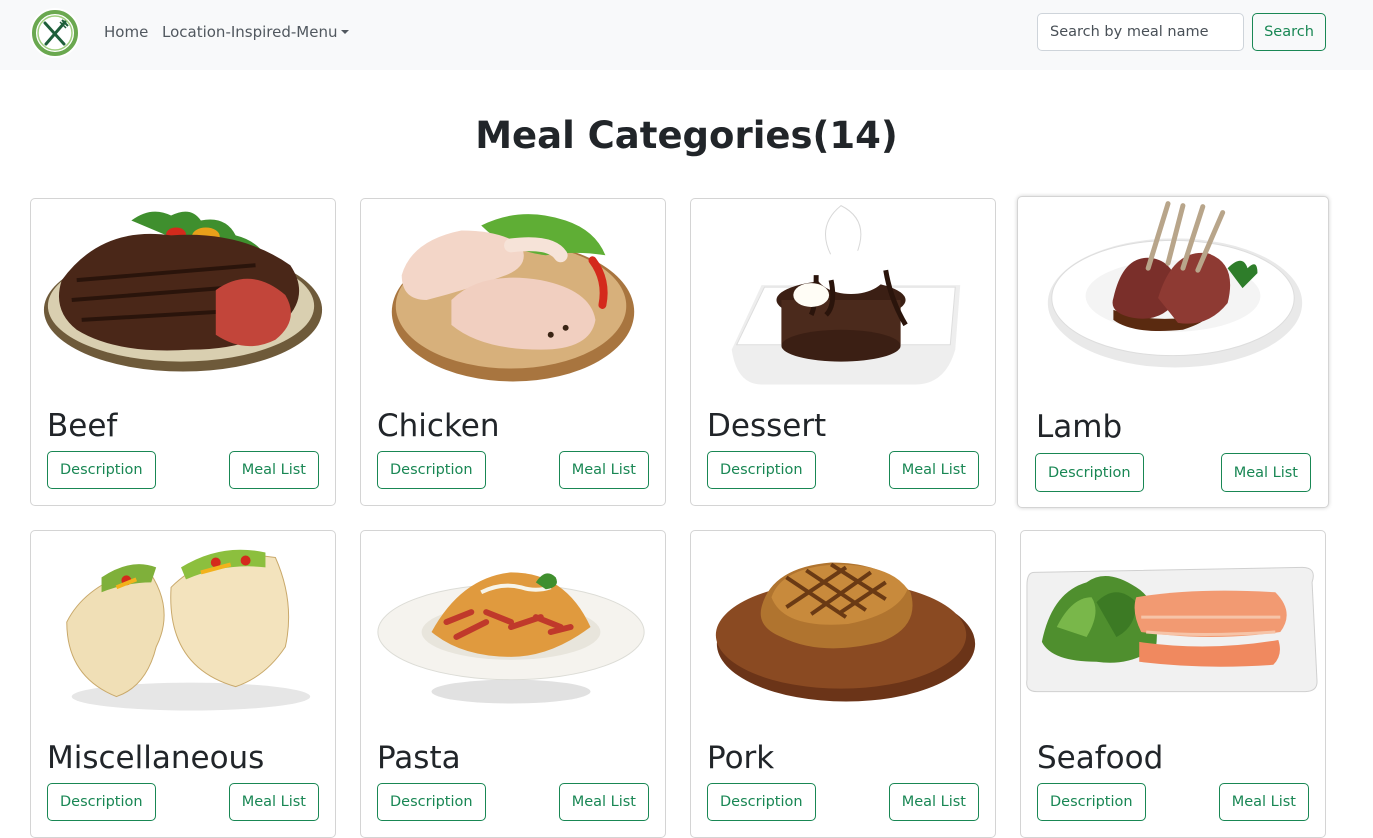 This screenshot has height=838, width=1373. I want to click on category-image-pasta, so click(513, 632).